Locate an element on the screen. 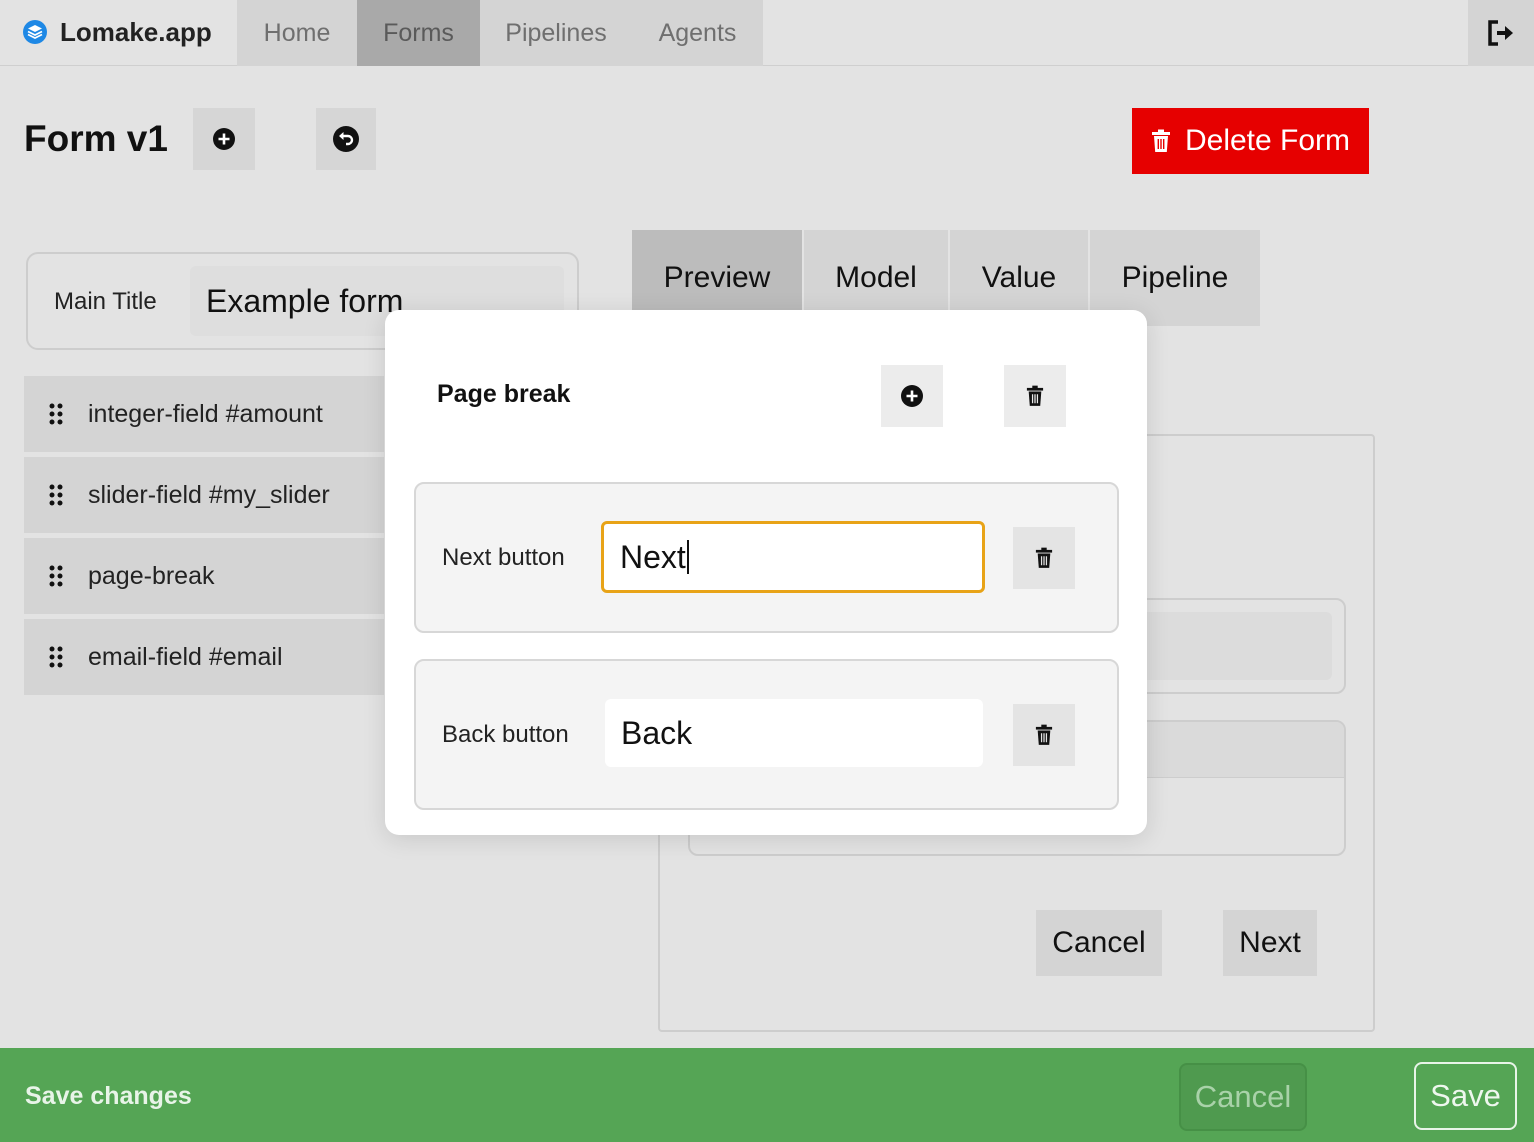 Image resolution: width=1534 pixels, height=1142 pixels. back-button-row: Back button Back is located at coordinates (766, 734).